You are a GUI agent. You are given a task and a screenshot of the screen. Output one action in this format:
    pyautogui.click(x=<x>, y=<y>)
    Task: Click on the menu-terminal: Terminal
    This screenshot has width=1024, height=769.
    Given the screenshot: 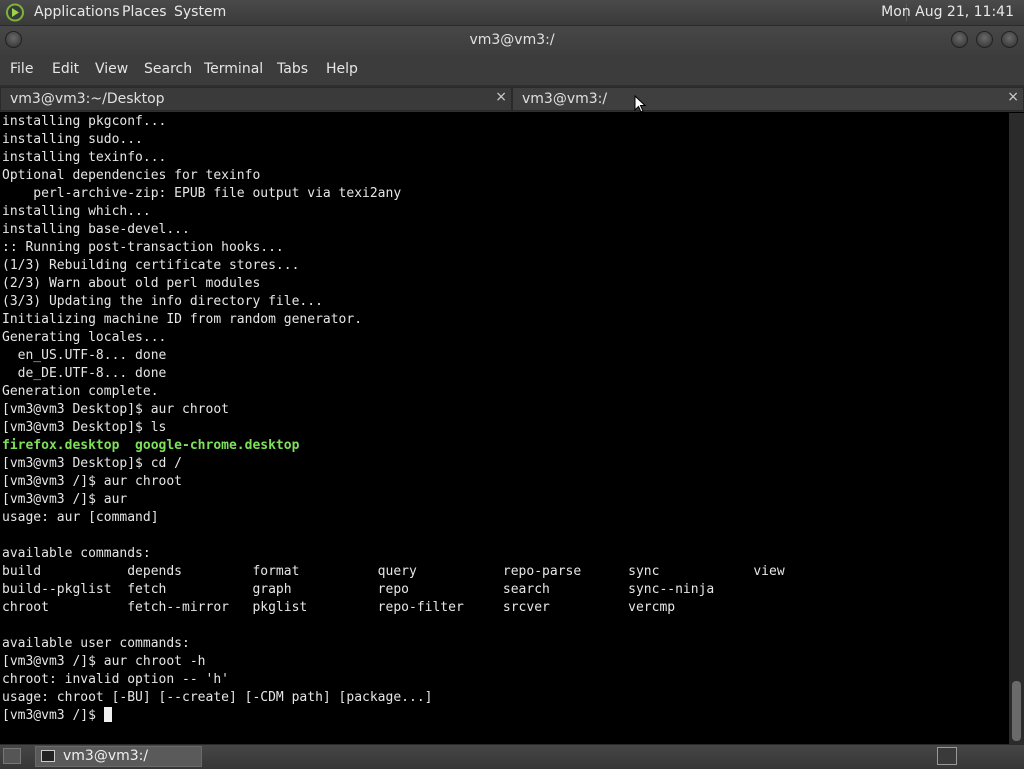 What is the action you would take?
    pyautogui.click(x=233, y=69)
    